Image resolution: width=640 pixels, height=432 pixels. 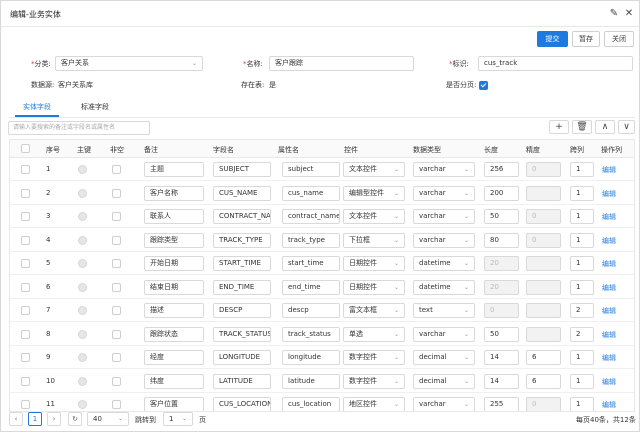 What do you see at coordinates (614, 14) in the screenshot?
I see `pin-icon: ✎` at bounding box center [614, 14].